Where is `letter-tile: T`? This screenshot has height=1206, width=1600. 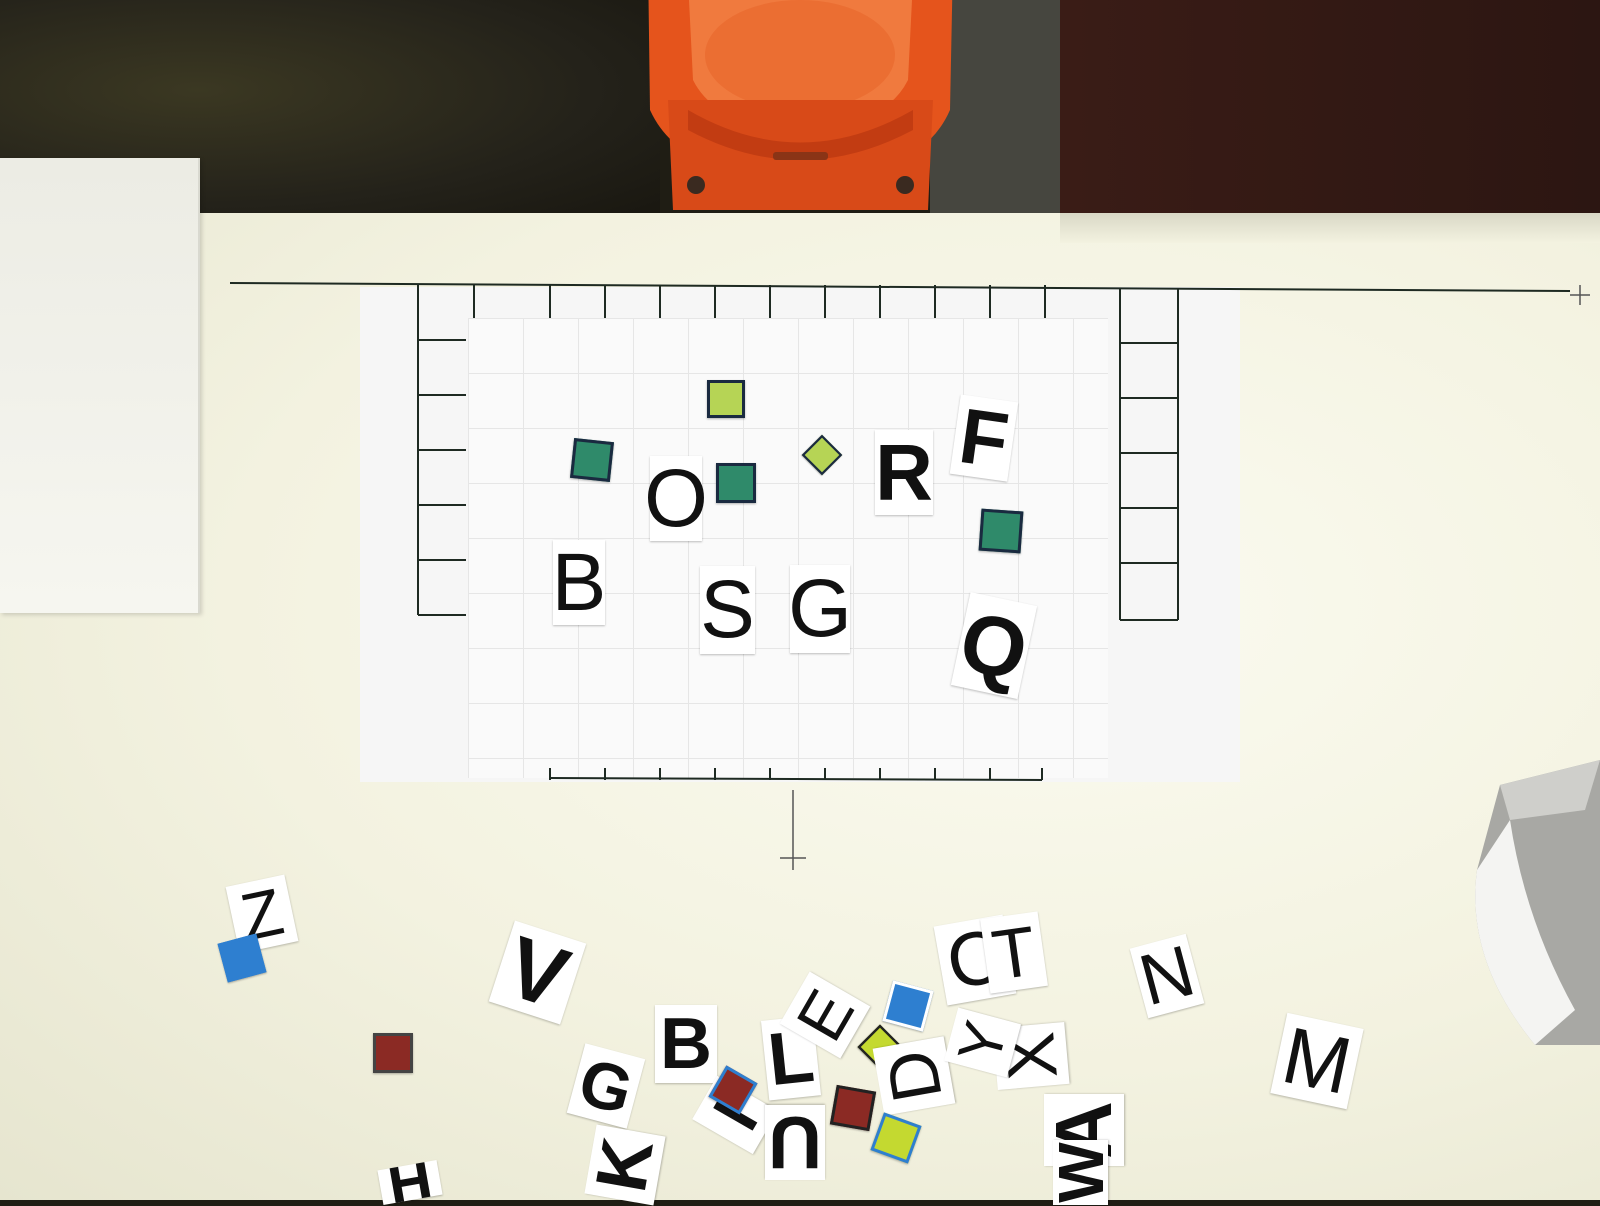
letter-tile: T is located at coordinates (1014, 952).